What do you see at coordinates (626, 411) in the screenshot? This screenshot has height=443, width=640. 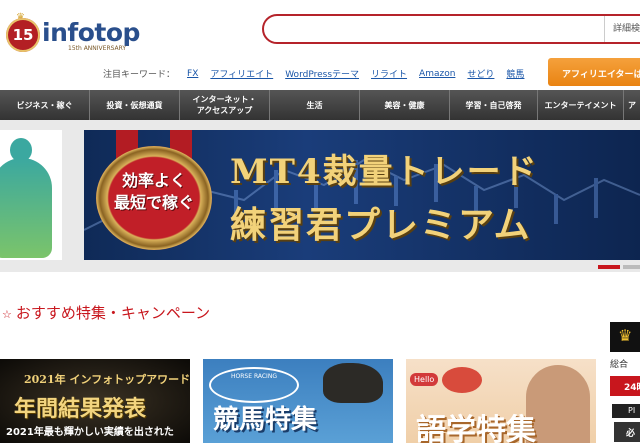 I see `ranking-tab: PI` at bounding box center [626, 411].